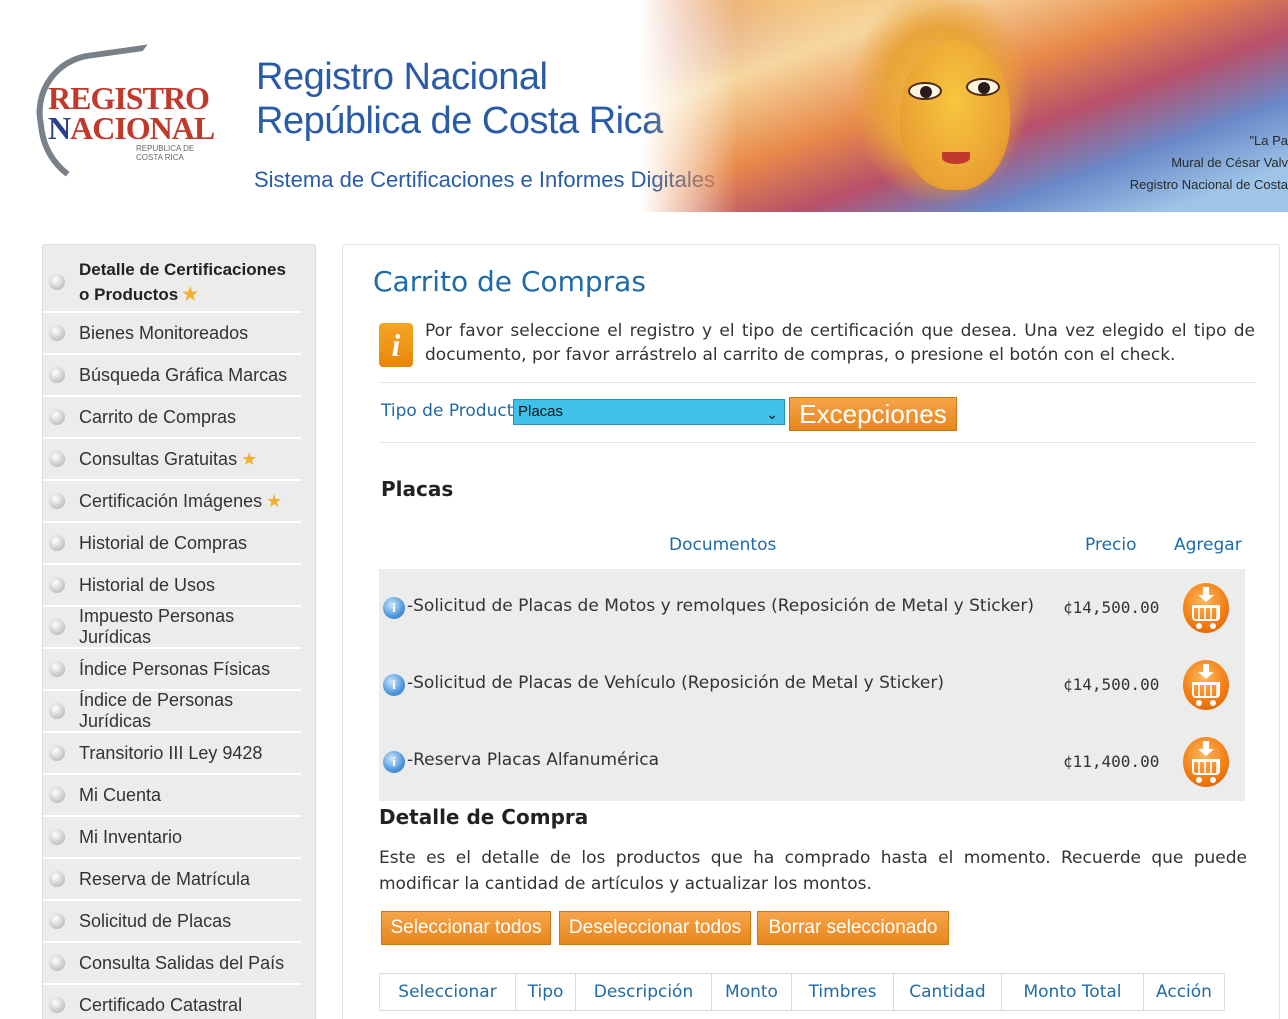 Image resolution: width=1288 pixels, height=1019 pixels. I want to click on sidebar-item-label: Bienes Monitoreados, so click(164, 332).